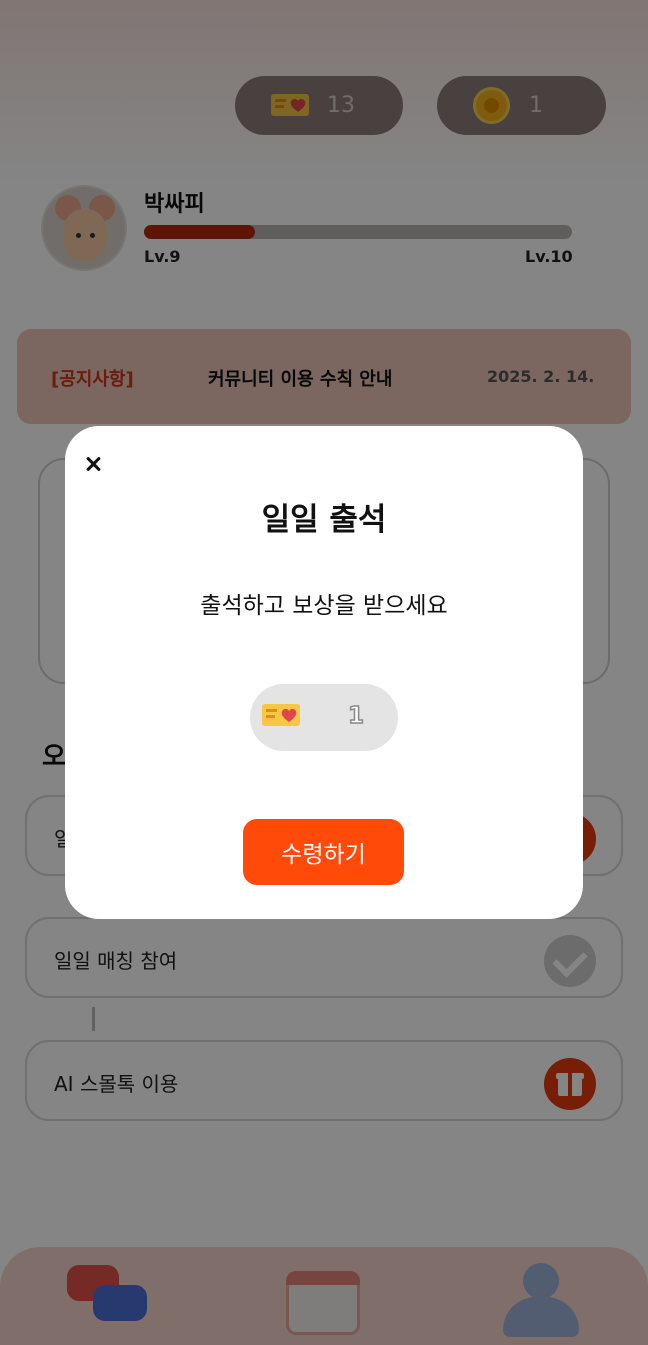  Describe the element at coordinates (324, 717) in the screenshot. I see `reward-pill: 1` at that location.